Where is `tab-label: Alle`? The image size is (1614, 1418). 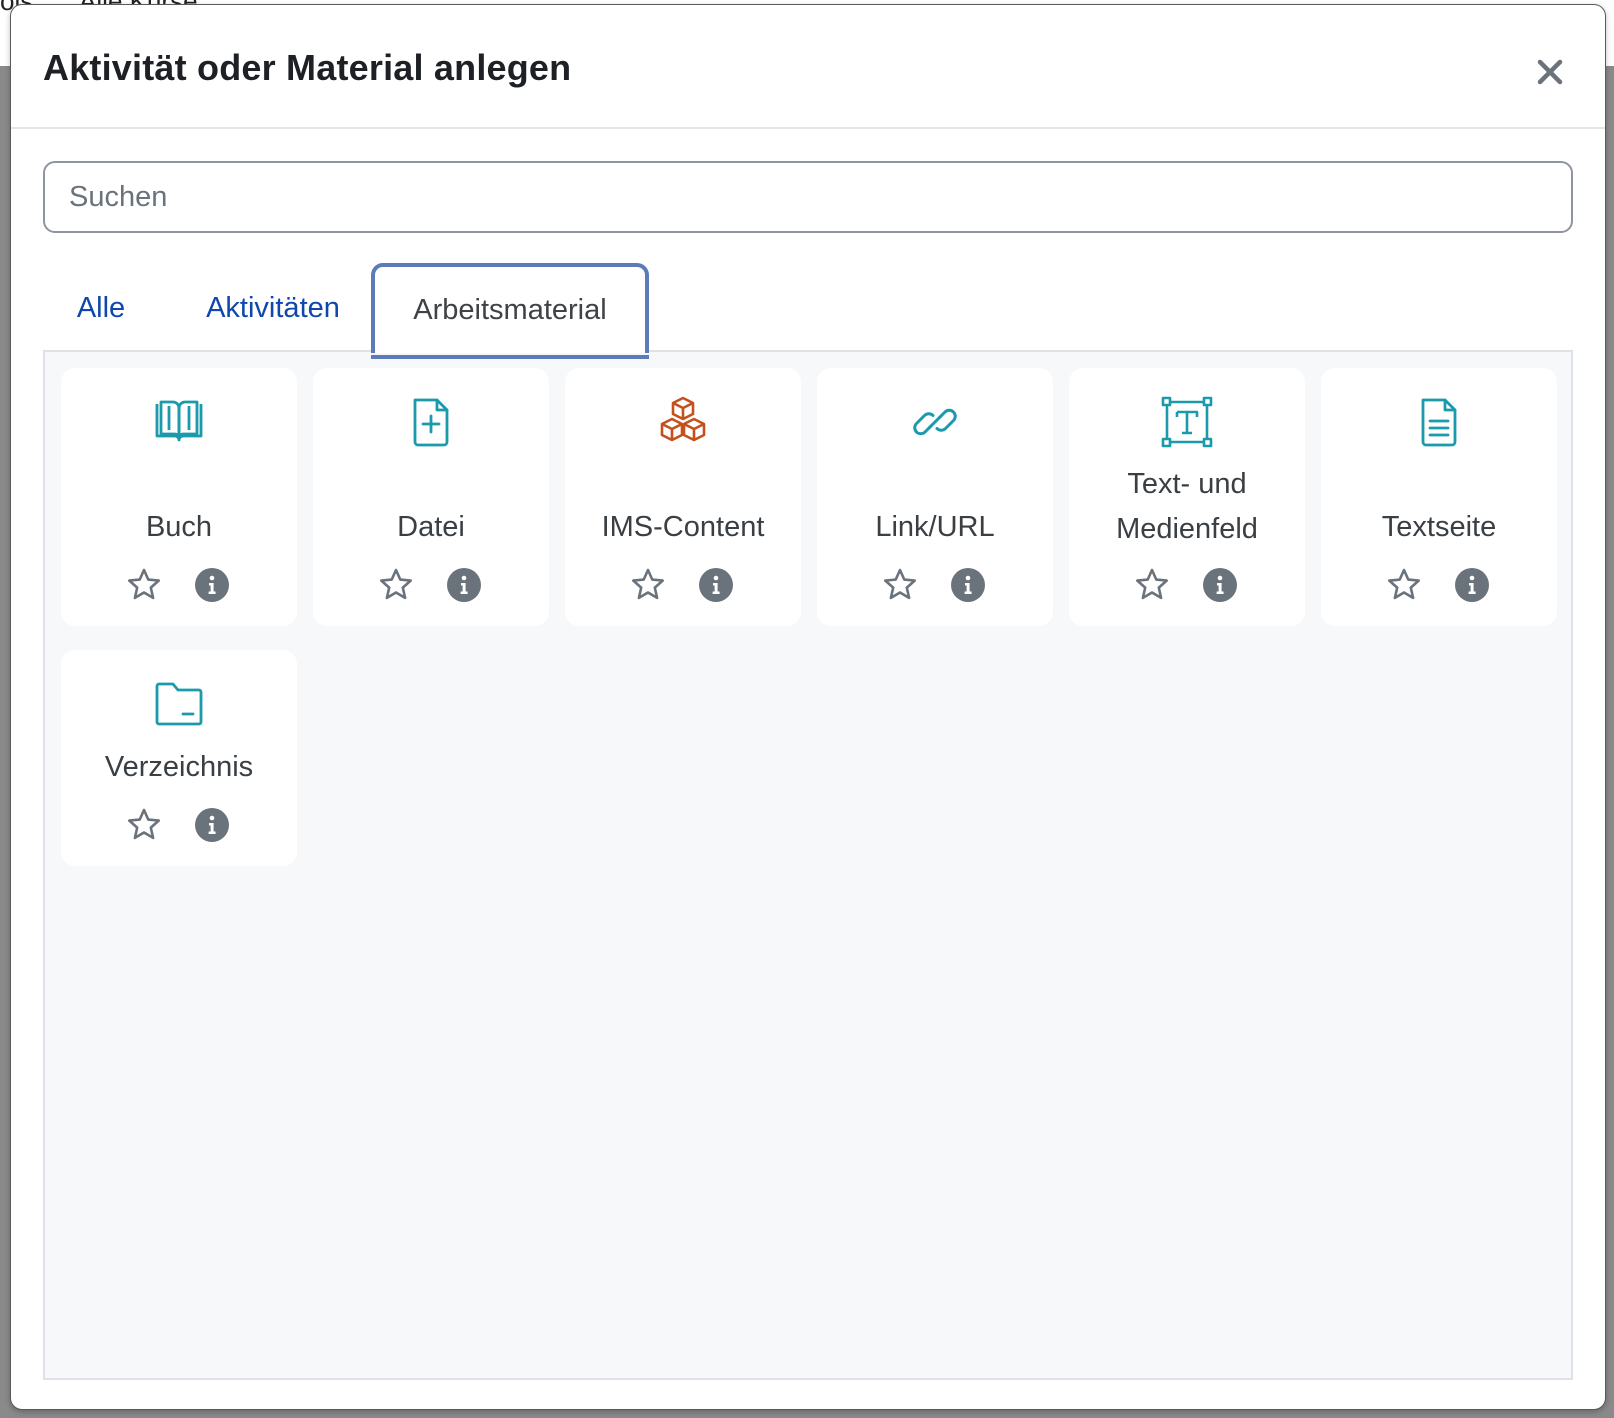
tab-label: Alle is located at coordinates (101, 307).